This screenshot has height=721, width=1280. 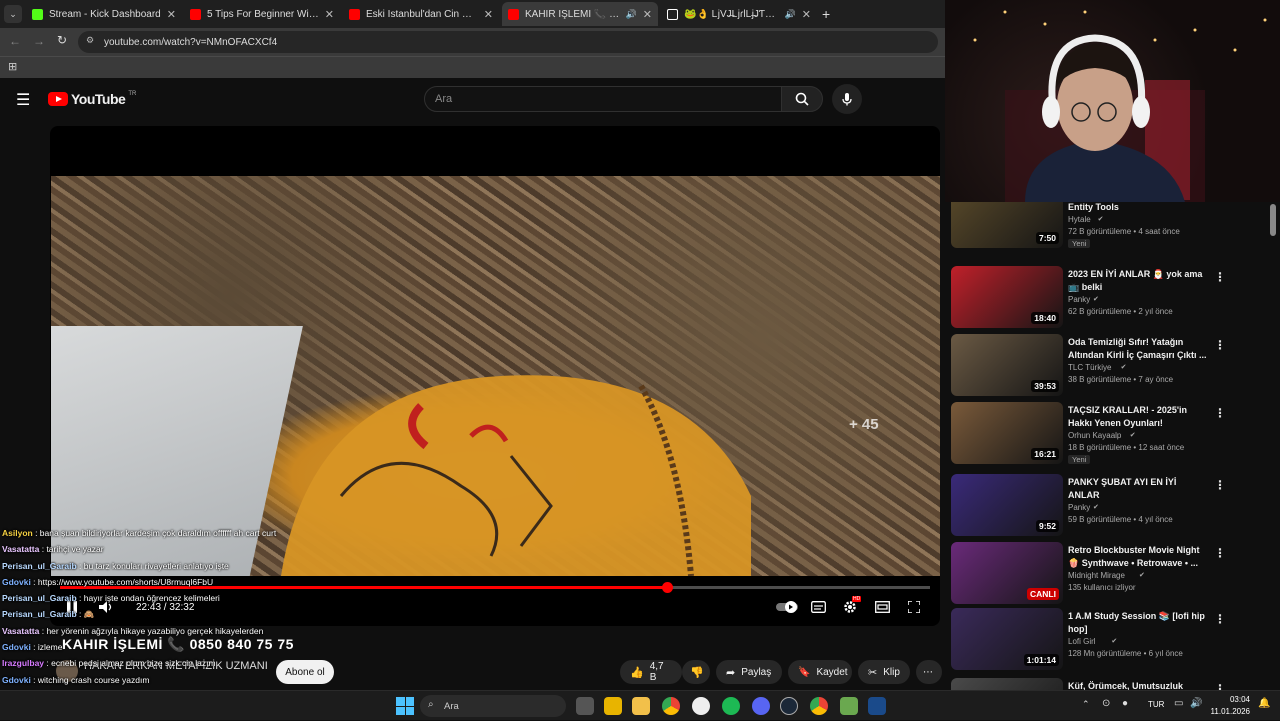 What do you see at coordinates (882, 607) in the screenshot?
I see `miniplayer-button` at bounding box center [882, 607].